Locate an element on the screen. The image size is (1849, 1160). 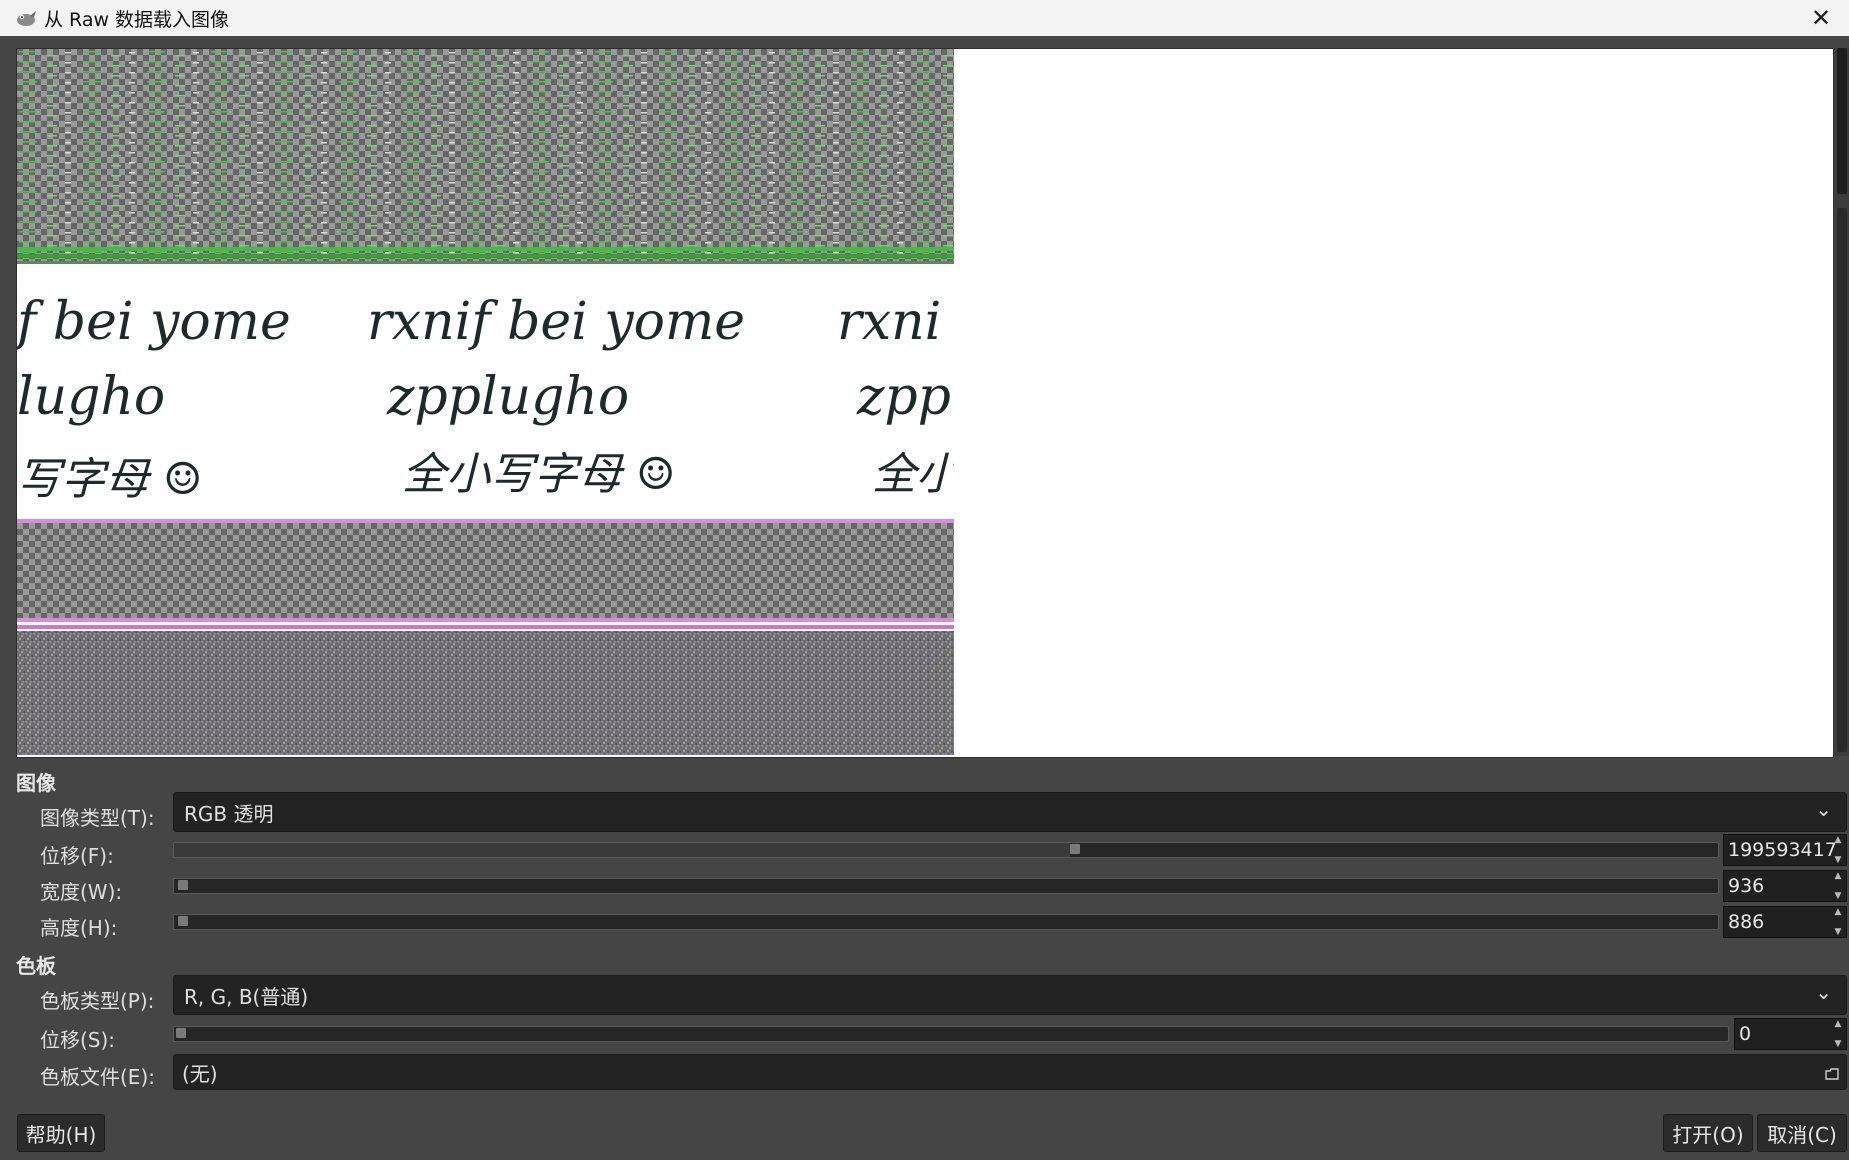
handwriting-line: f bei yome is located at coordinates (154, 322).